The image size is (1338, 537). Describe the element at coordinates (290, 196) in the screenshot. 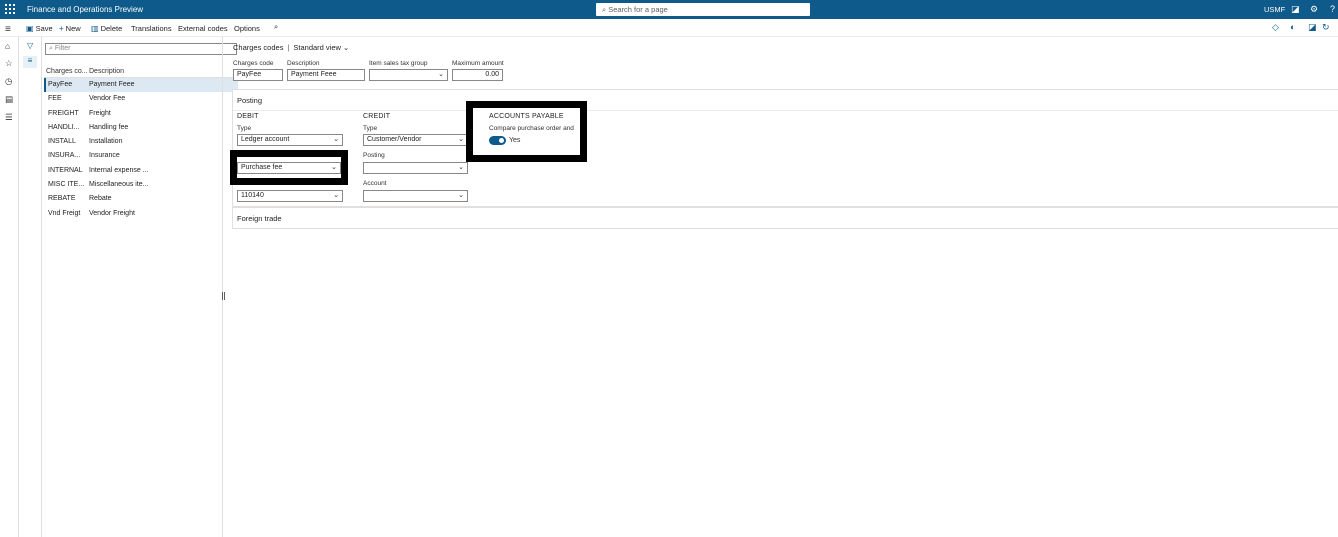

I see `debit-account-select: 110140 ⌄` at that location.